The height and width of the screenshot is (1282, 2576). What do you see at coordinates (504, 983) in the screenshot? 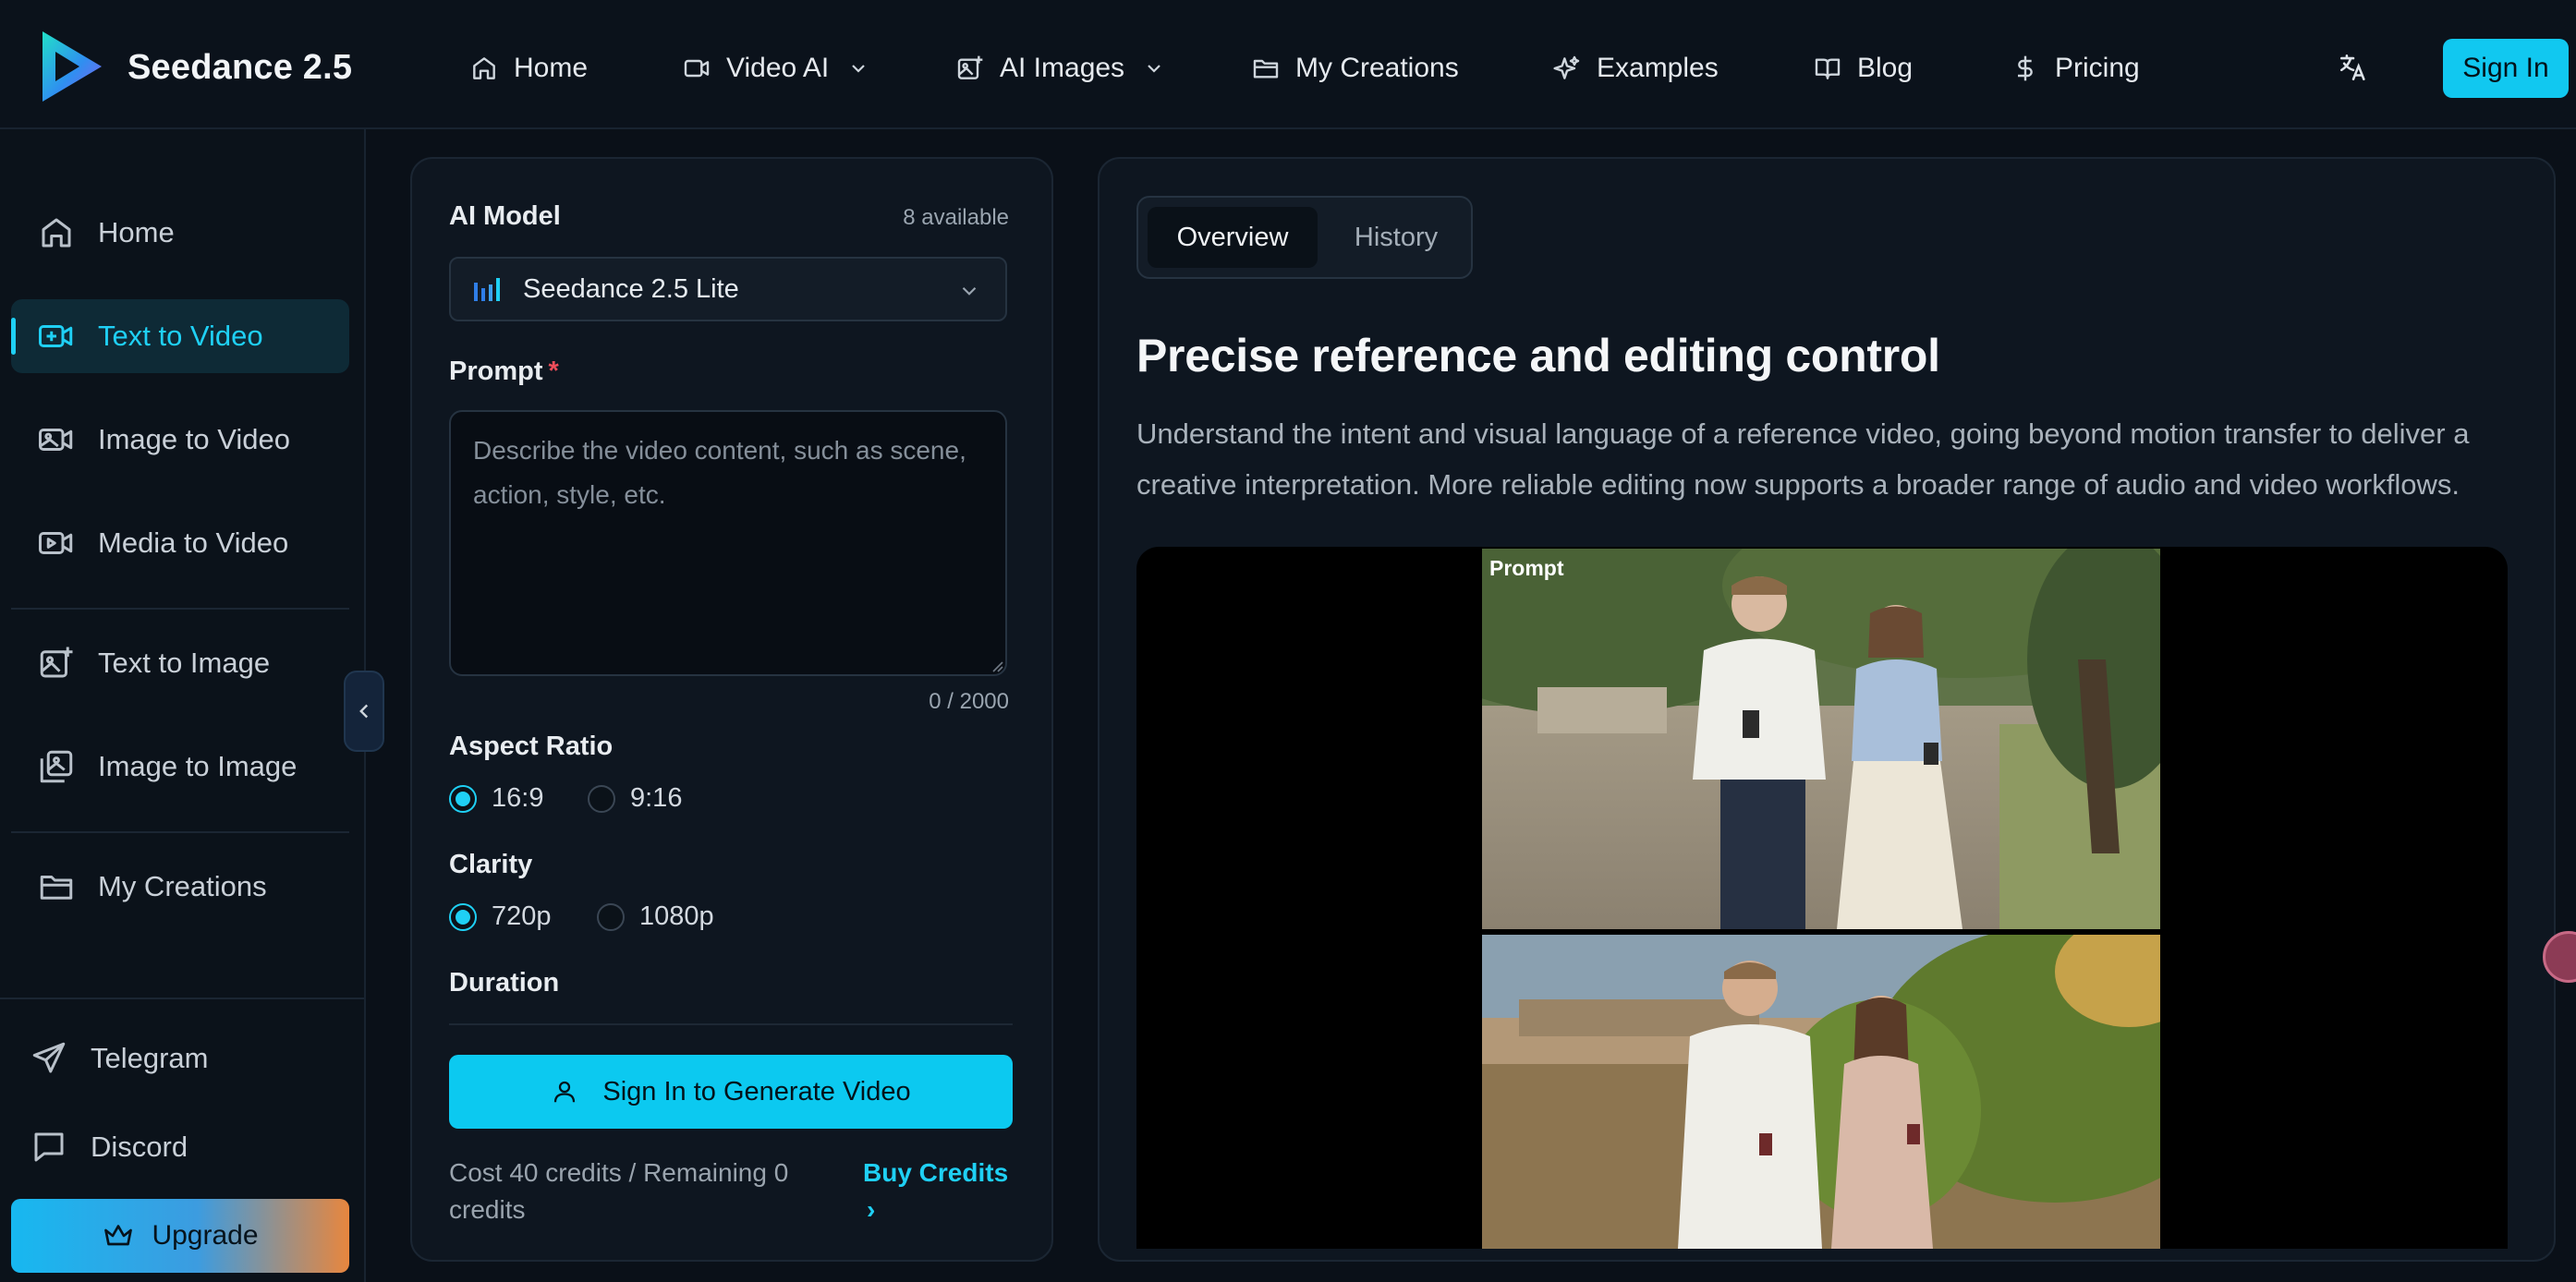
I see `duration-label: Duration` at bounding box center [504, 983].